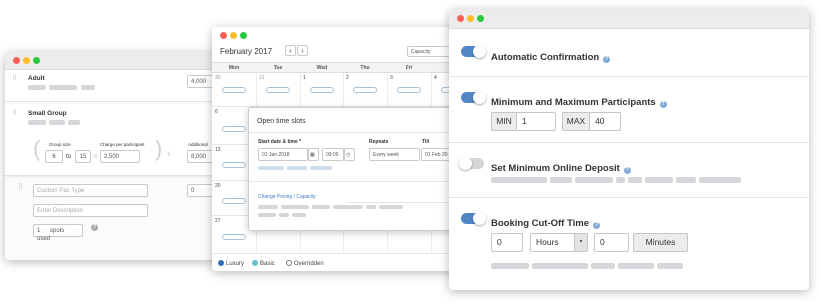 Image resolution: width=820 pixels, height=303 pixels. I want to click on deposit-section: Set Minimum Online Deposit?, so click(629, 170).